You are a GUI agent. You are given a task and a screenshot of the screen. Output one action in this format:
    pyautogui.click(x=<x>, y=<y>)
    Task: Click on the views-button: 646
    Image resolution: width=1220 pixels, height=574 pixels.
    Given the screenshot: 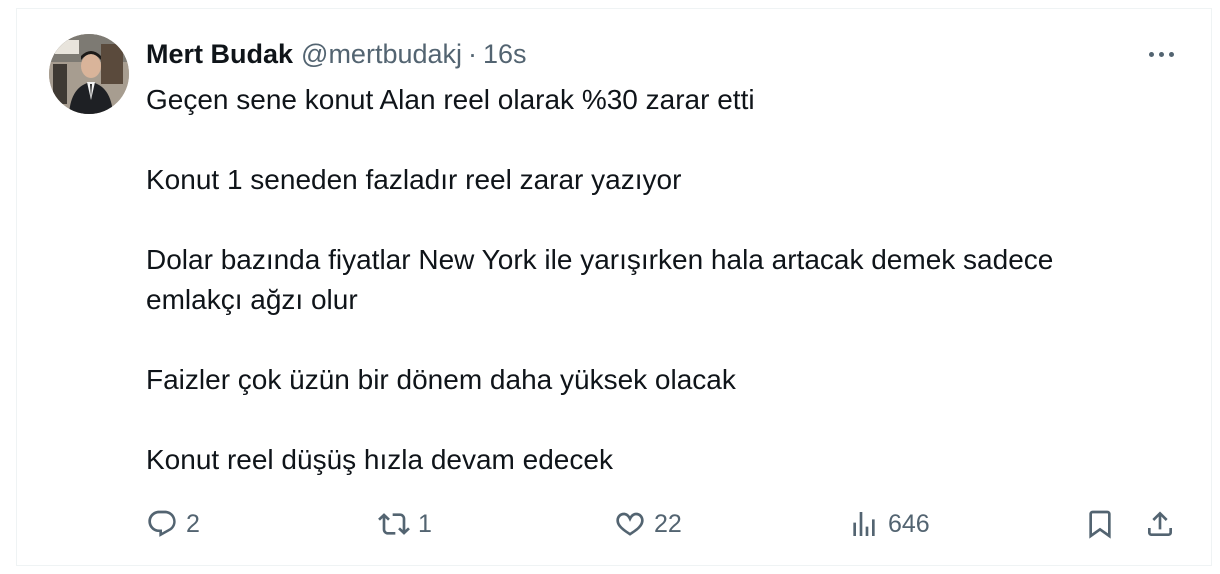 What is the action you would take?
    pyautogui.click(x=889, y=524)
    